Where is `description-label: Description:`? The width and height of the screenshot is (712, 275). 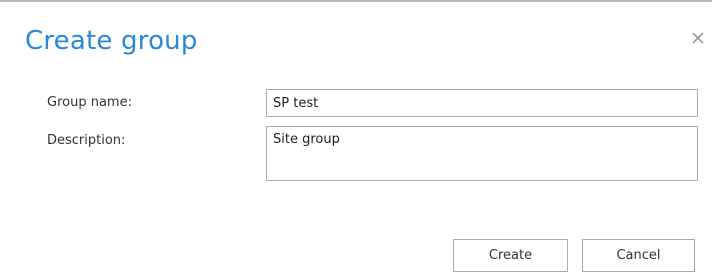 description-label: Description: is located at coordinates (86, 140).